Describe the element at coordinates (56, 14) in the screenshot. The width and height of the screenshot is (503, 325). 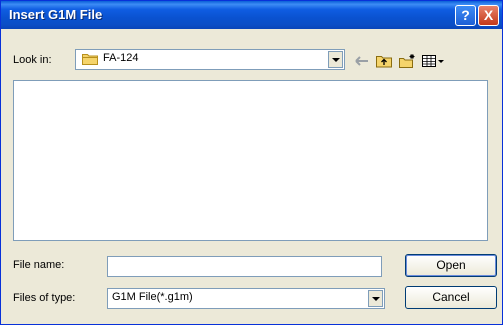
I see `dialog-title: Insert G1M File` at that location.